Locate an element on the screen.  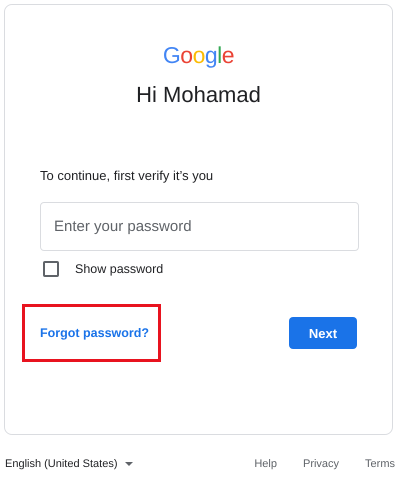
verify-prompt: To continue, first verify it’s you is located at coordinates (127, 176).